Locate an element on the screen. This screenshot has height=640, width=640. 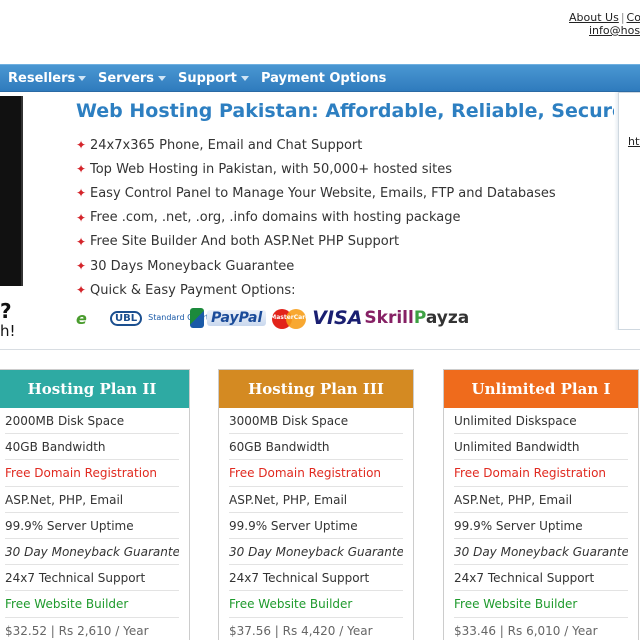
section-divider is located at coordinates (320, 349).